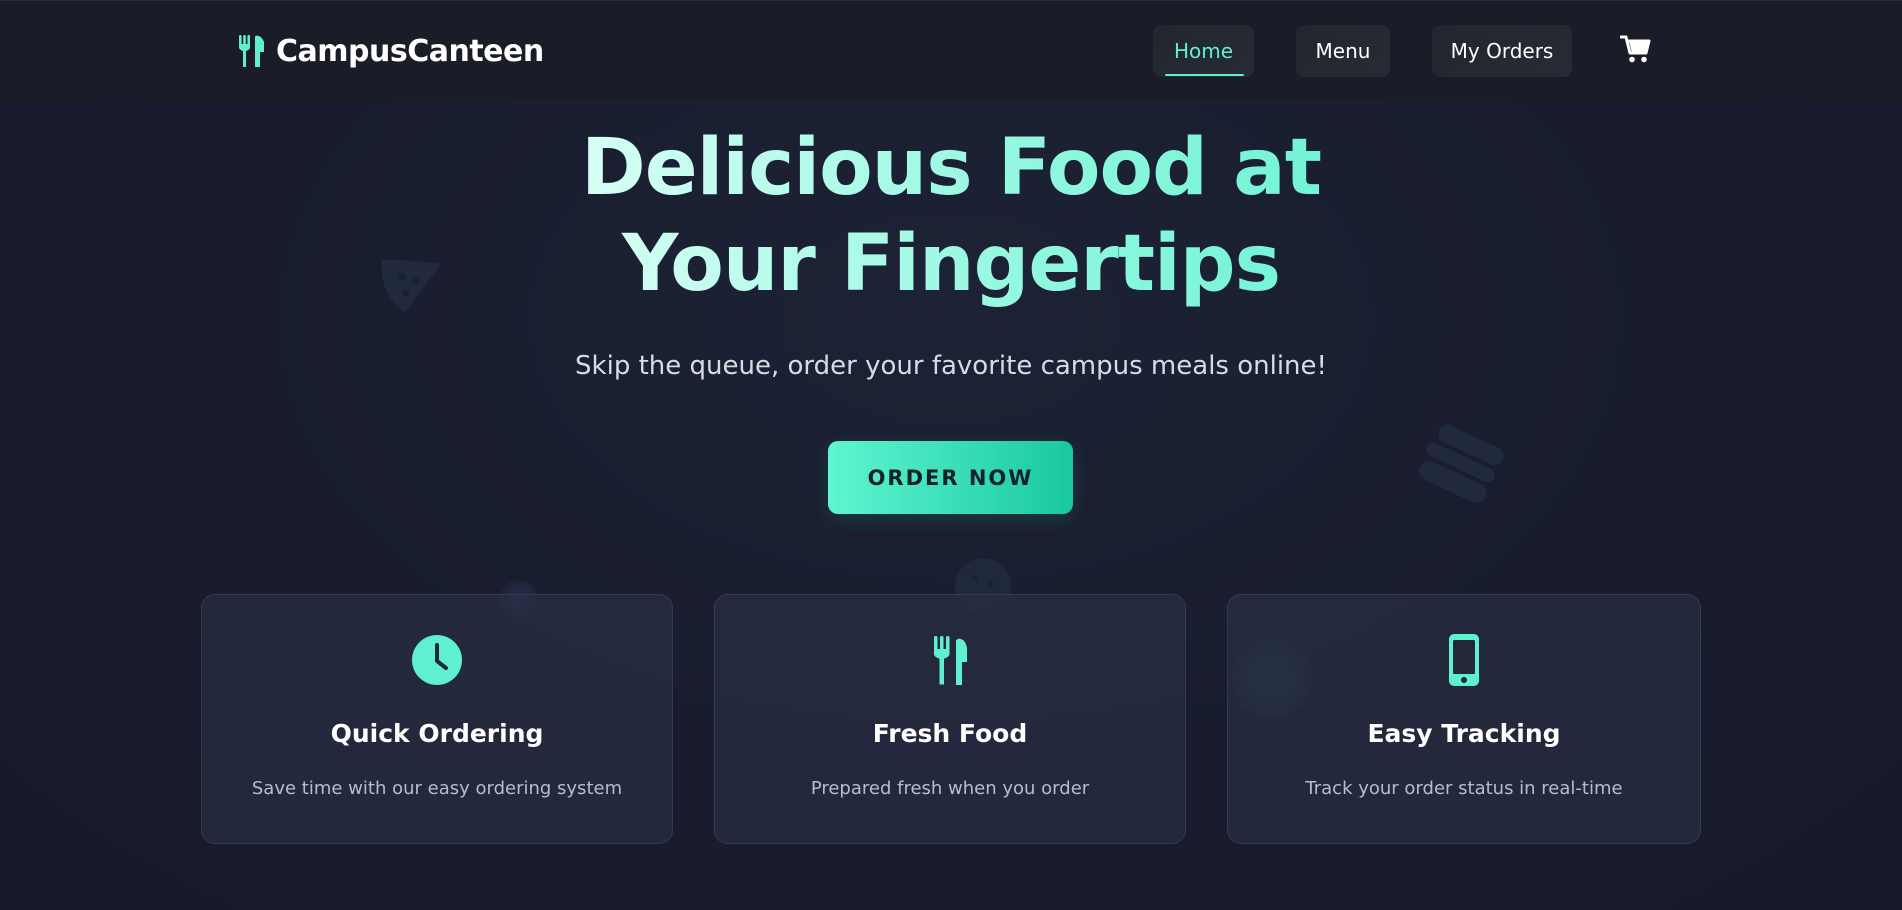  What do you see at coordinates (1204, 75) in the screenshot?
I see `active-indicator` at bounding box center [1204, 75].